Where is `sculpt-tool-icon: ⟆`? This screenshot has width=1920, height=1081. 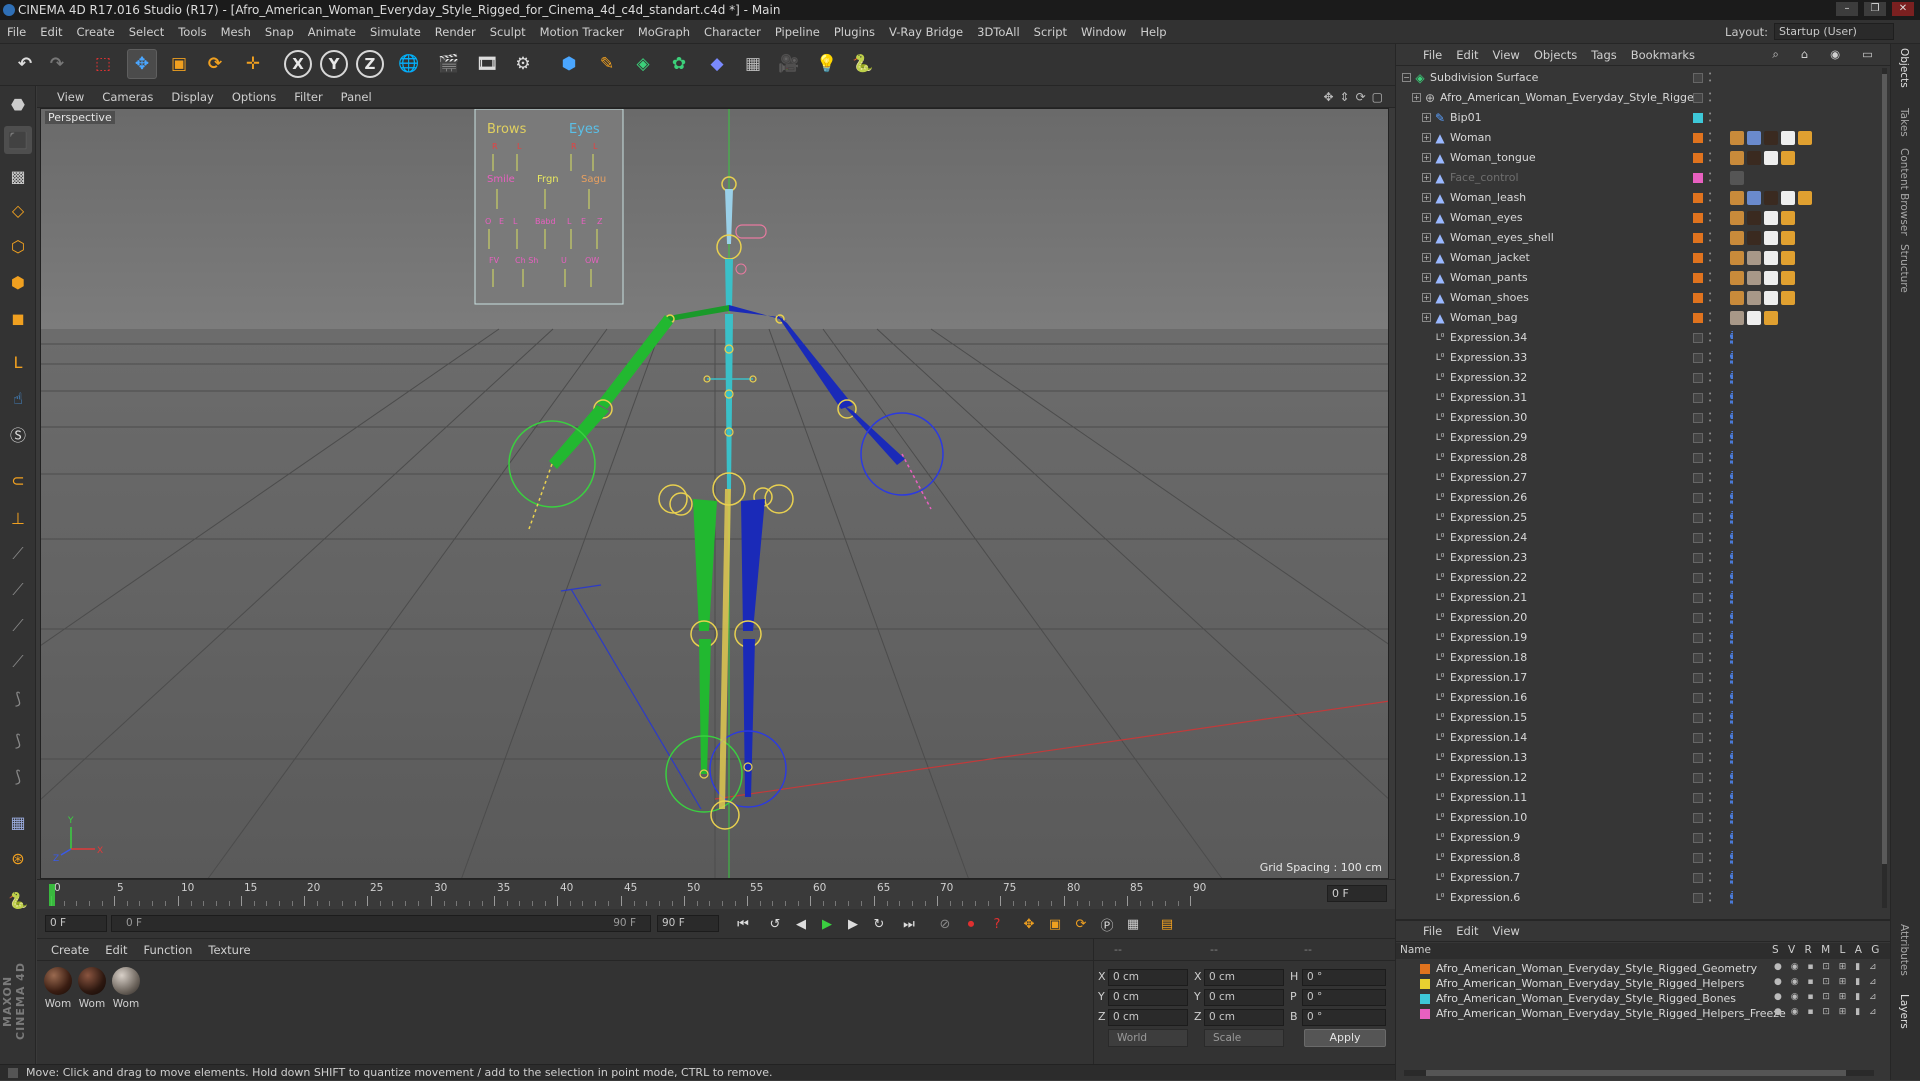 sculpt-tool-icon: ⟆ is located at coordinates (18, 776).